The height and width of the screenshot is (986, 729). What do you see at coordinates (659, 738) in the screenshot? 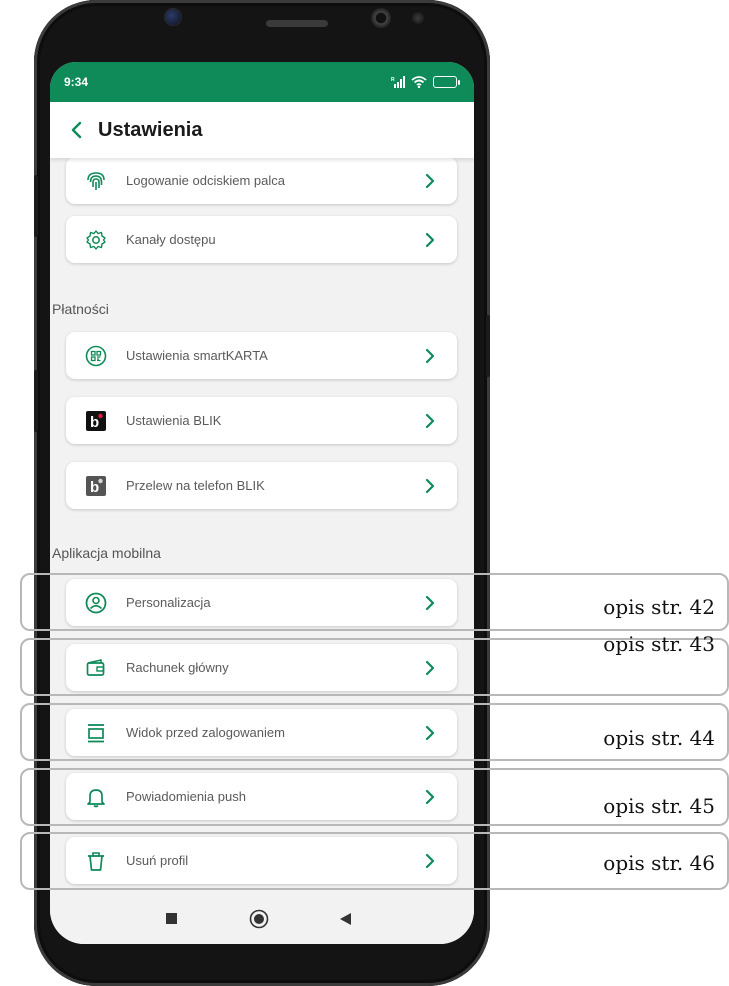
I see `page-reference-pre-login-view: opis str. 44` at bounding box center [659, 738].